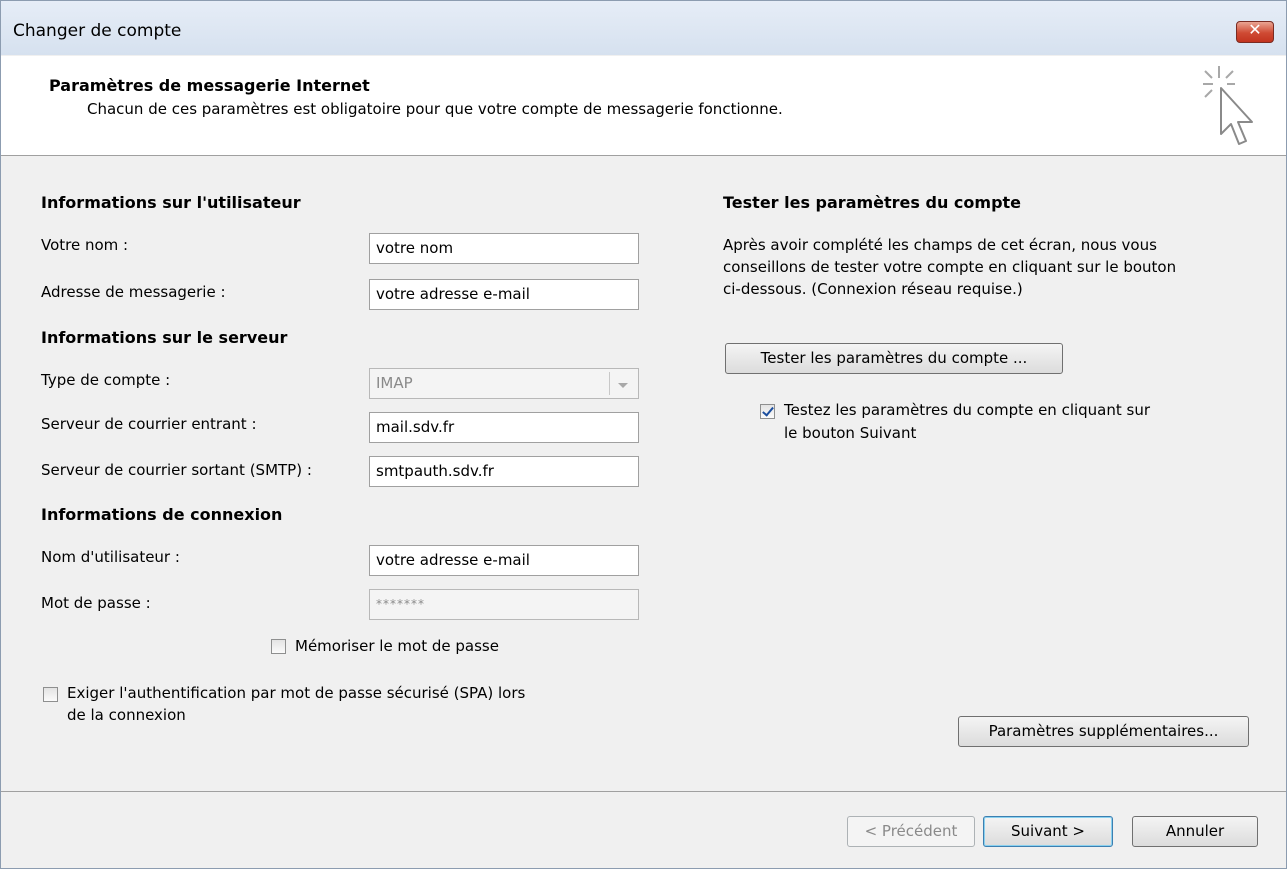 The width and height of the screenshot is (1287, 869). What do you see at coordinates (96, 603) in the screenshot?
I see `password-label: Mot de passe :` at bounding box center [96, 603].